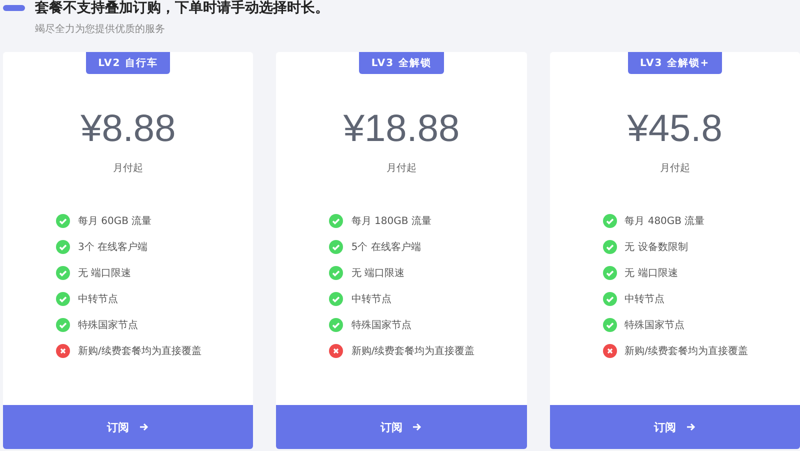 Image resolution: width=800 pixels, height=451 pixels. I want to click on plan-price: ¥45.8, so click(674, 129).